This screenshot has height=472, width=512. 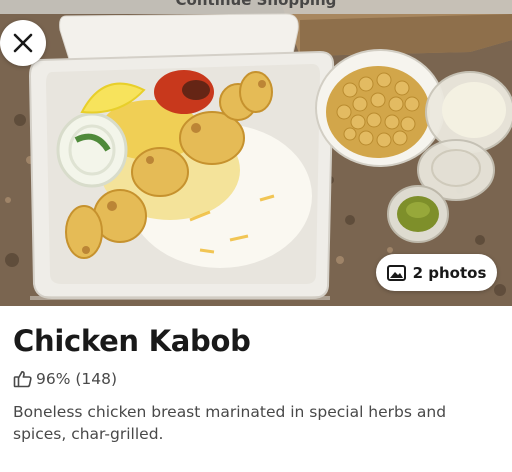 I want to click on image-gallery-icon, so click(x=396, y=272).